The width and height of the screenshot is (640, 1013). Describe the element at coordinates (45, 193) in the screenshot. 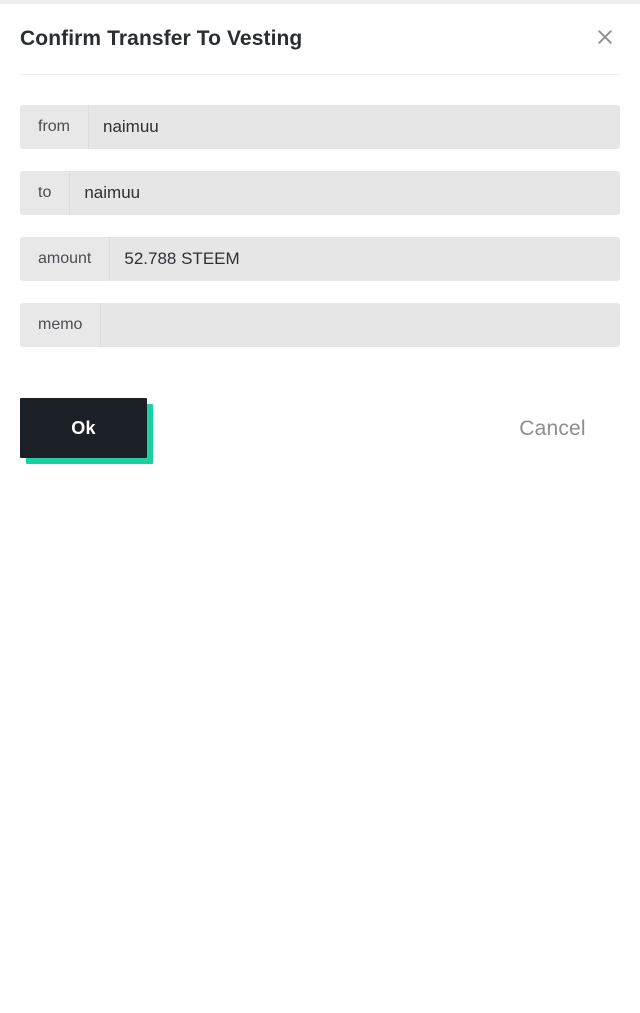

I see `field-label-to: to` at that location.